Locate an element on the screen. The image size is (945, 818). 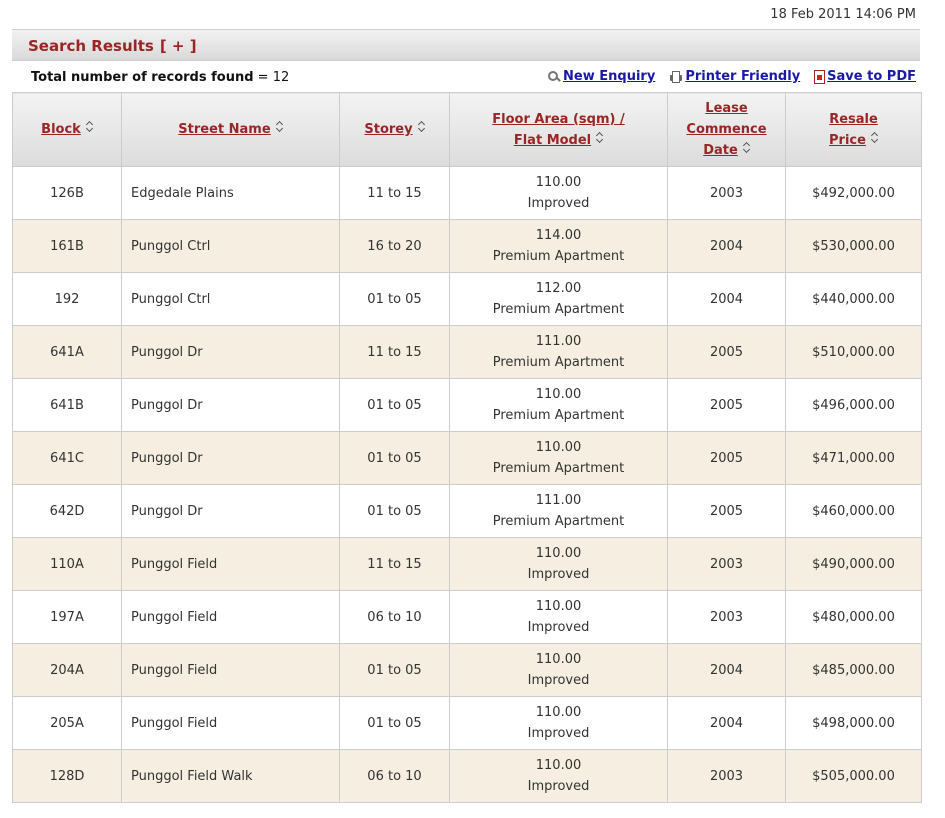
expand-toggle-button: [ + ] is located at coordinates (178, 46).